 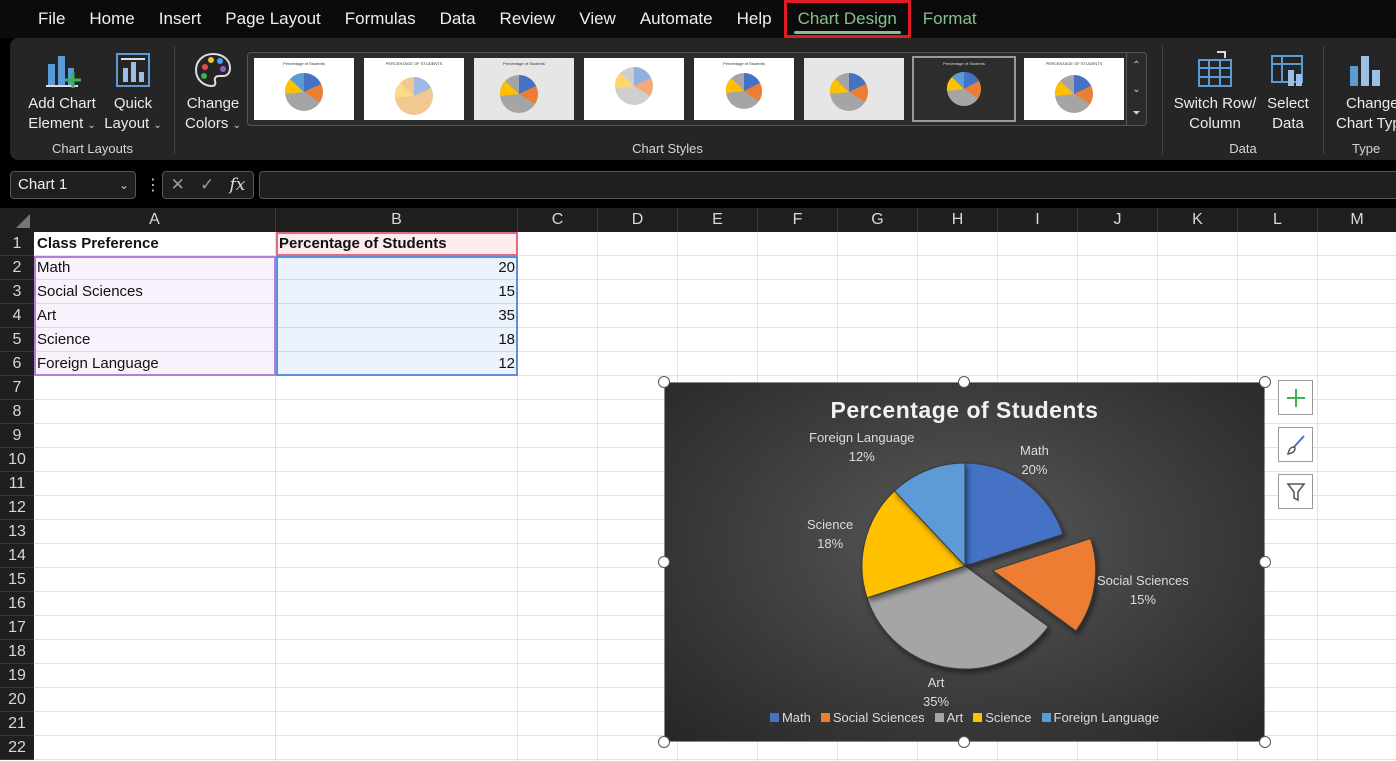 What do you see at coordinates (213, 90) in the screenshot?
I see `change-colors-button: Change Colors ⌄` at bounding box center [213, 90].